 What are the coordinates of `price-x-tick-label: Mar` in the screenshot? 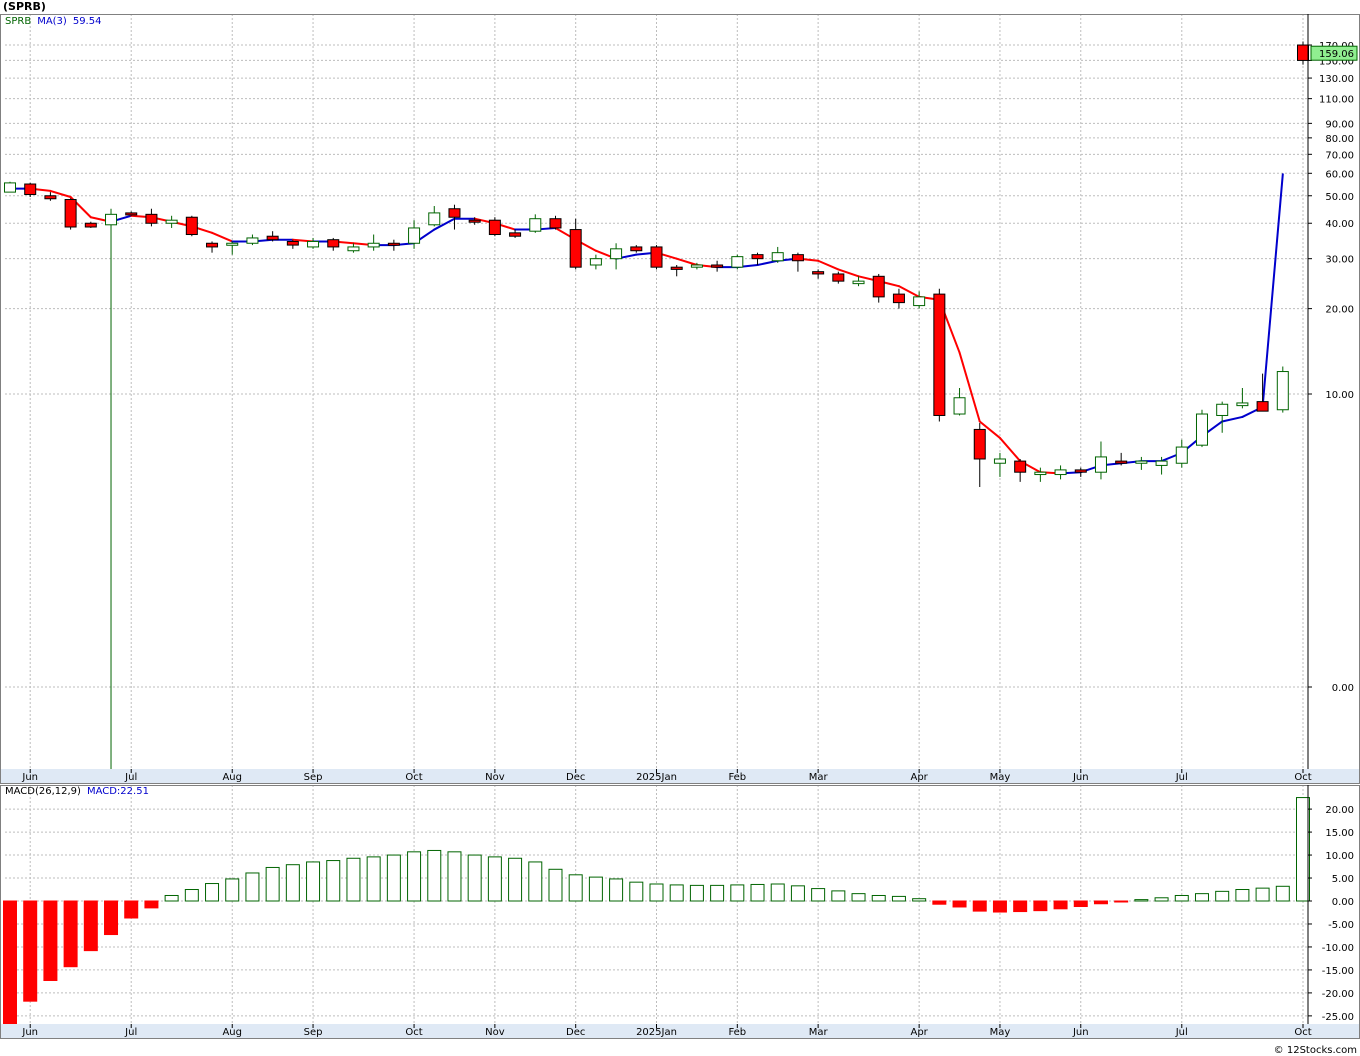 It's located at (819, 777).